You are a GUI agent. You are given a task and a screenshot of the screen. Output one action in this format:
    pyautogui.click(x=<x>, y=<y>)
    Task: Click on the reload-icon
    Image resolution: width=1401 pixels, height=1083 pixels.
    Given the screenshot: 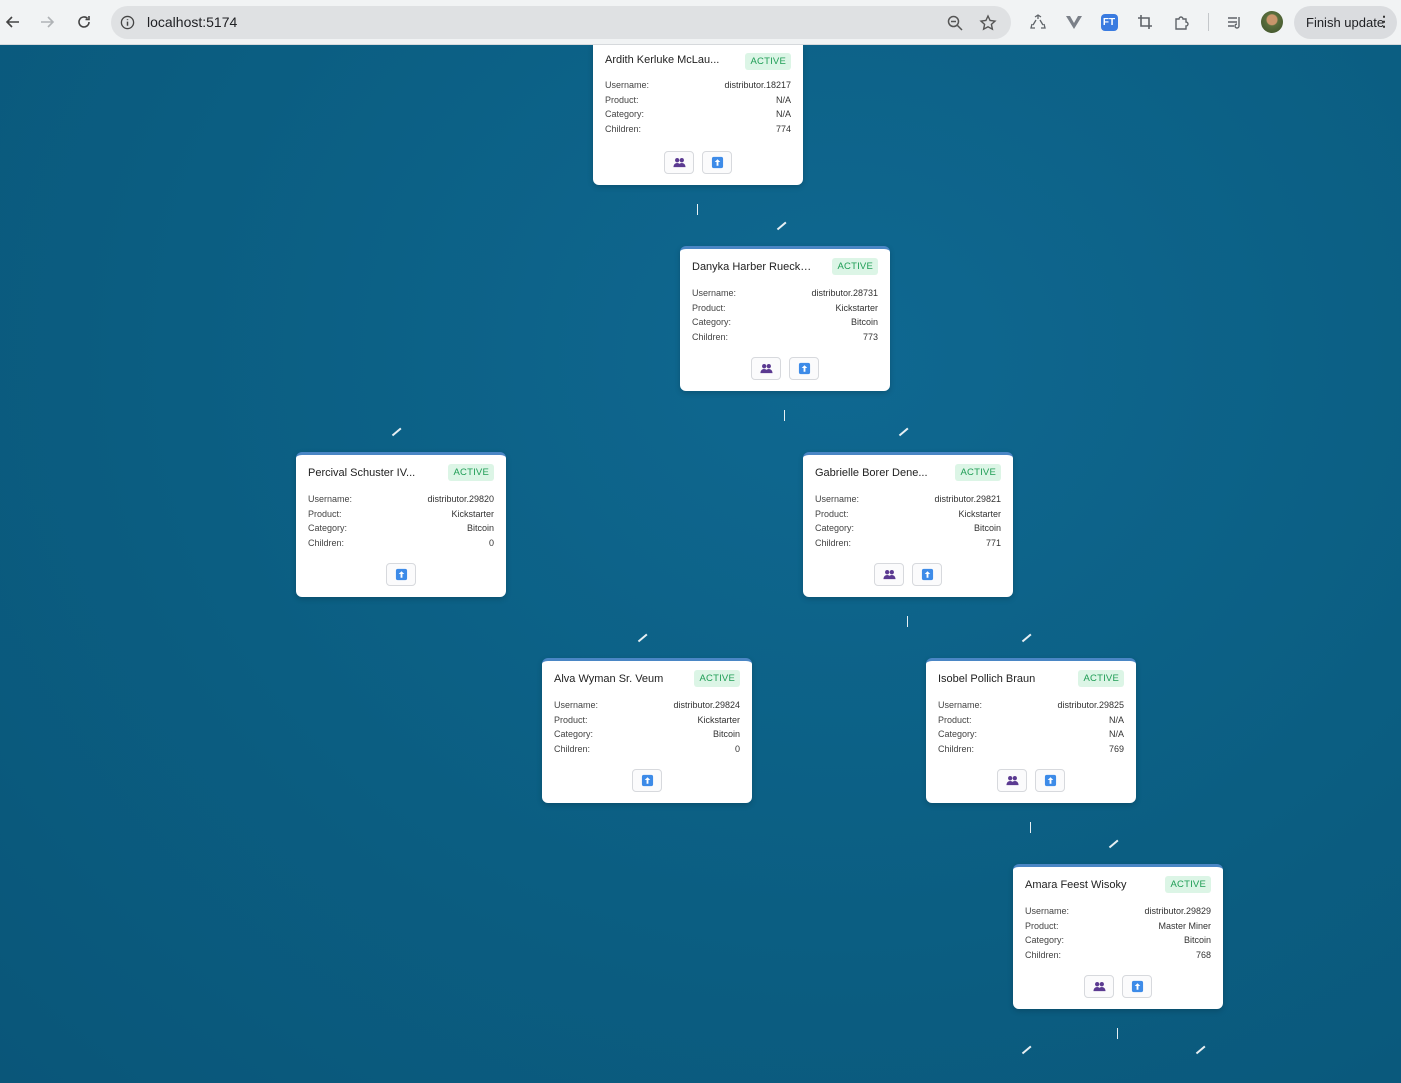 What is the action you would take?
    pyautogui.click(x=84, y=22)
    